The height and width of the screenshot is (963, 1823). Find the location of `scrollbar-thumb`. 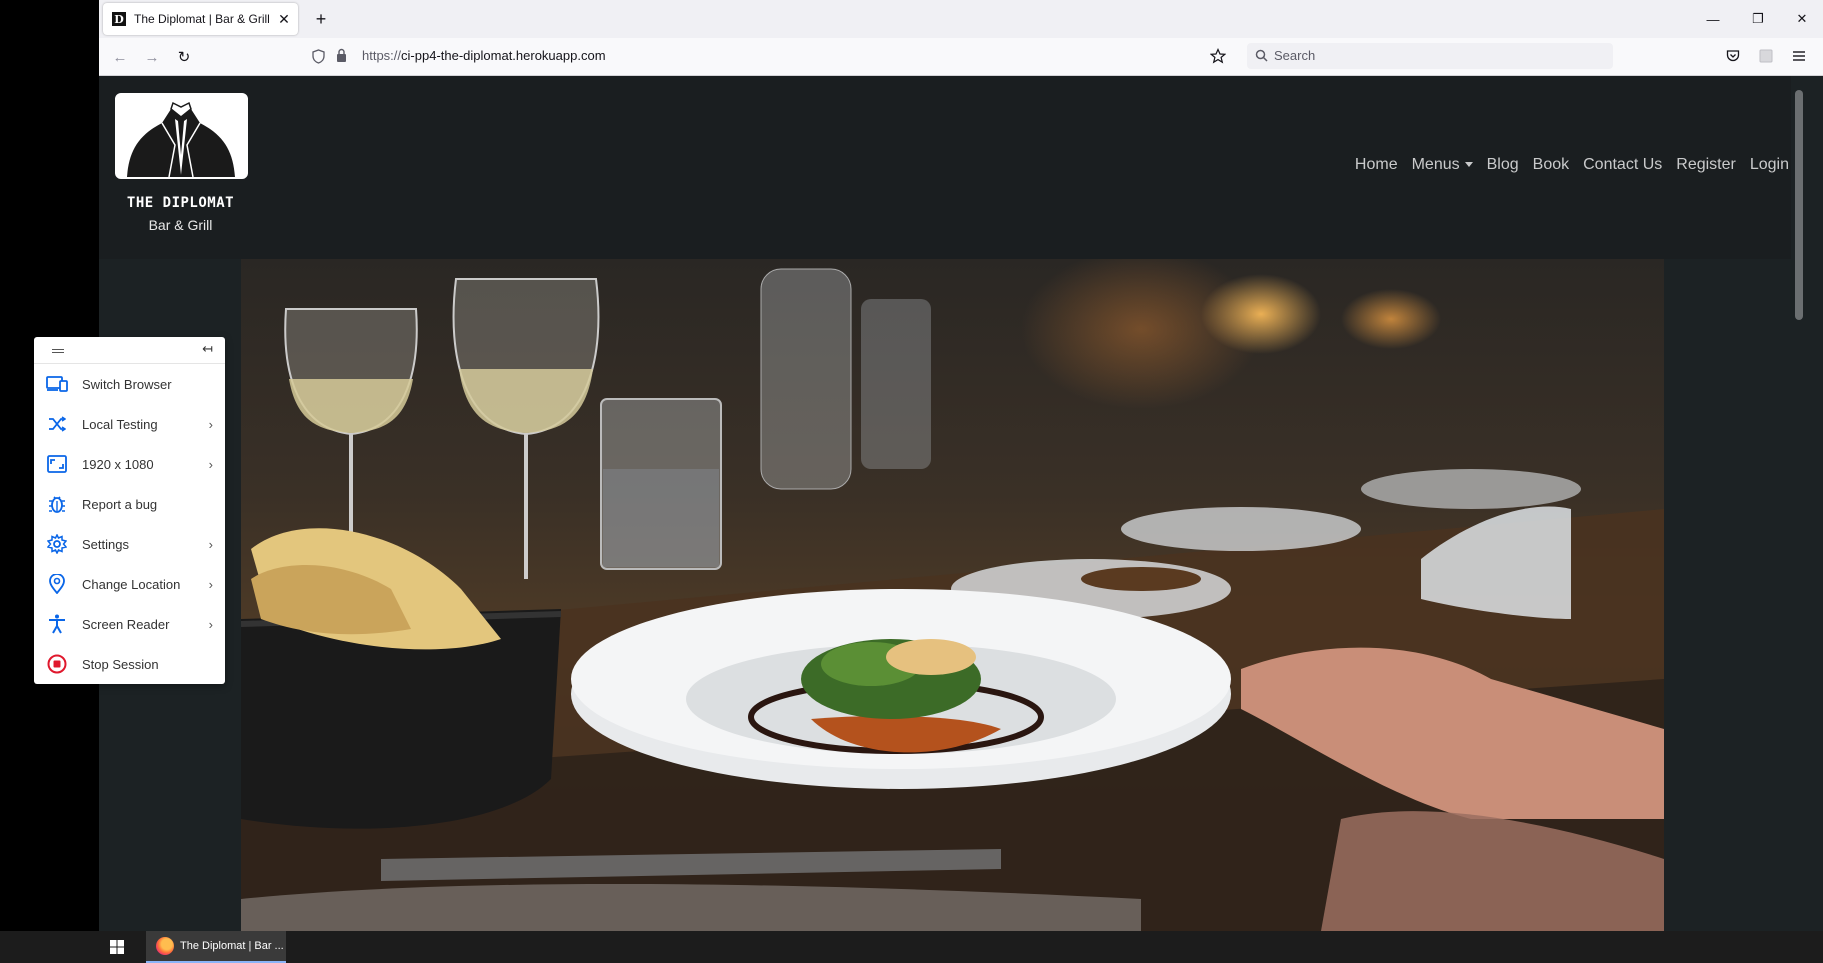

scrollbar-thumb is located at coordinates (1799, 205).